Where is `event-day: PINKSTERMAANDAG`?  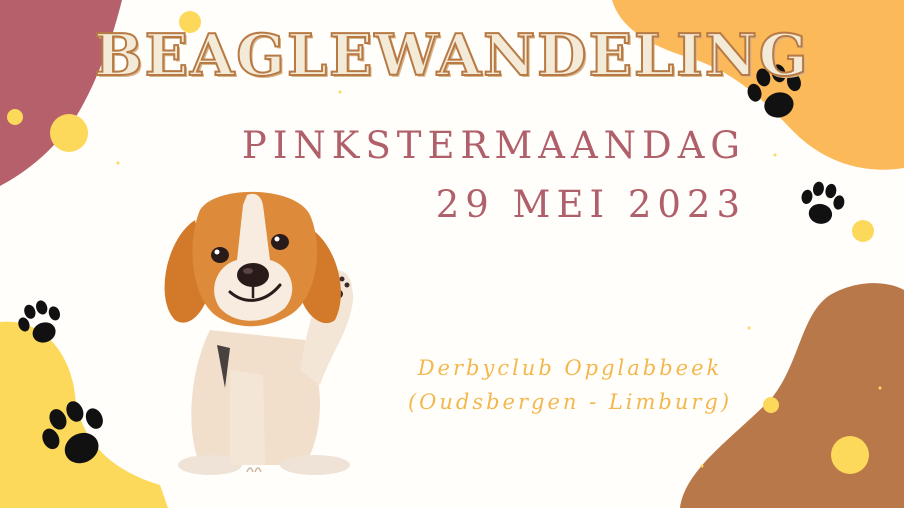 event-day: PINKSTERMAANDAG is located at coordinates (493, 145).